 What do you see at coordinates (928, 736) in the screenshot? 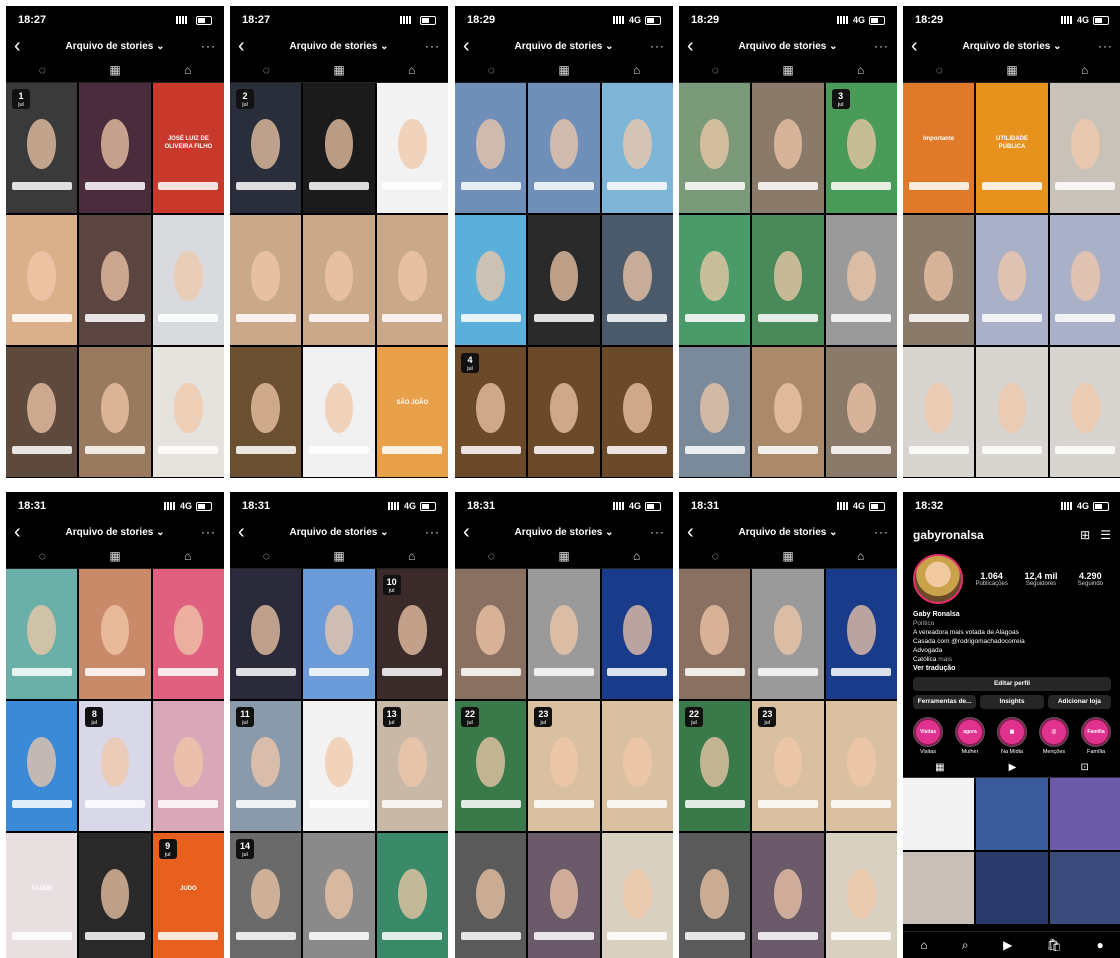
I see `highlight-visitas: Visitas Visitas` at bounding box center [928, 736].